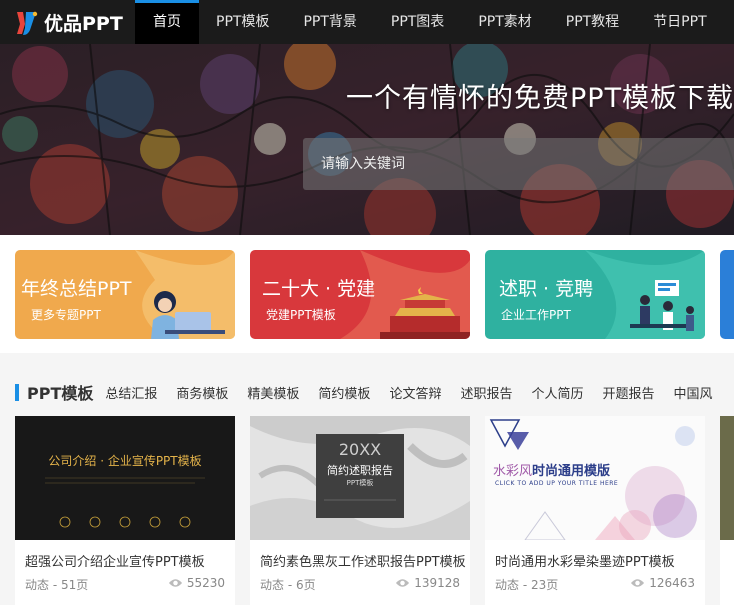 This screenshot has width=734, height=605. Describe the element at coordinates (513, 471) in the screenshot. I see `thumbnail-title-a: 水彩风` at that location.